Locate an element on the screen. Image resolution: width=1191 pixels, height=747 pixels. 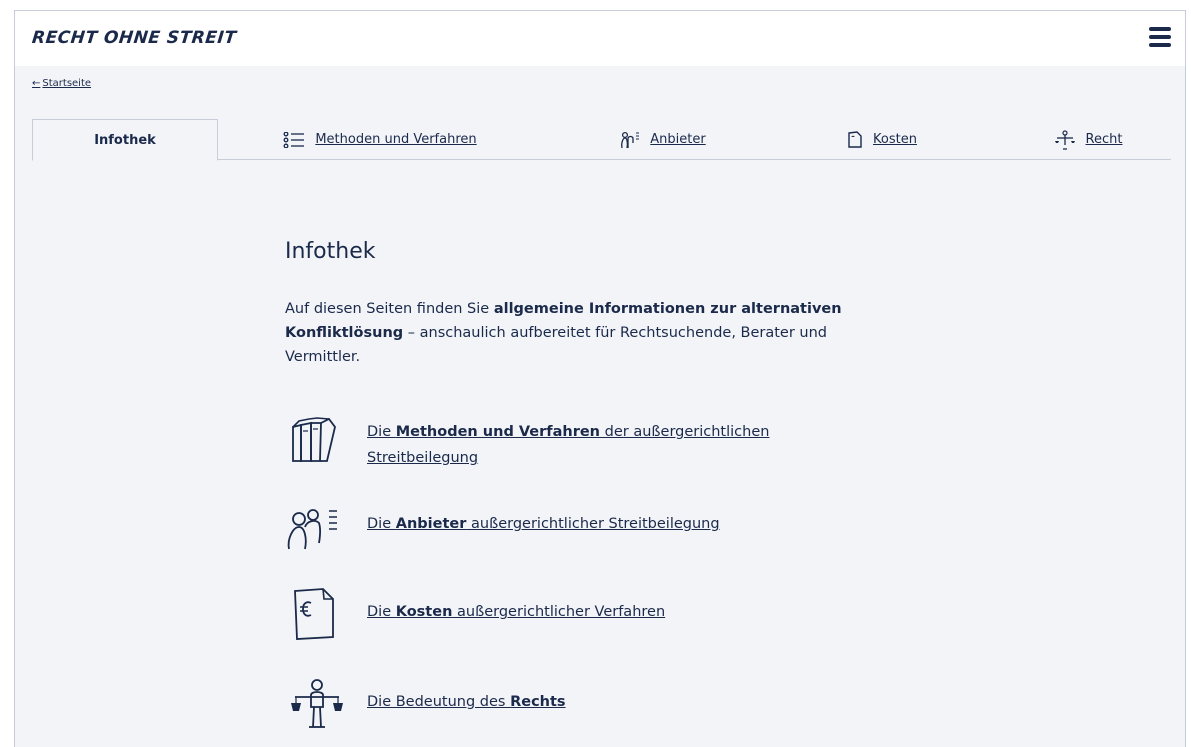
euro-document-icon is located at coordinates (314, 614).